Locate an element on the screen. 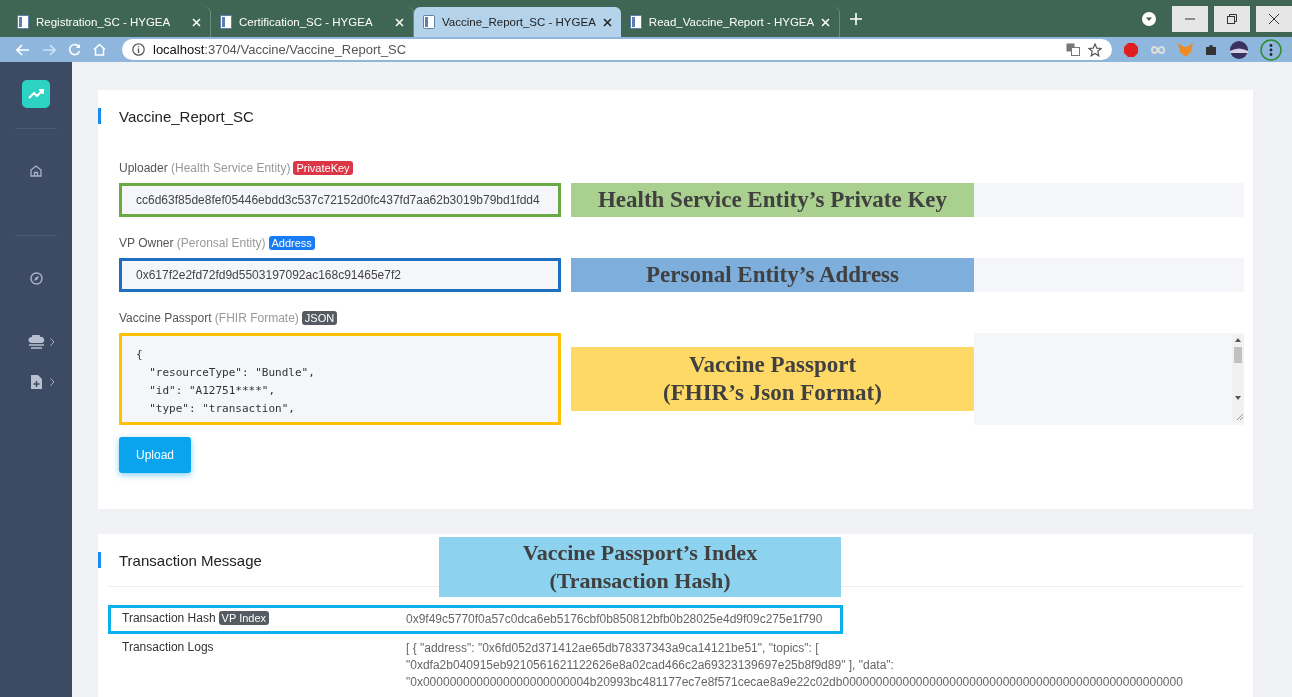 The image size is (1292, 697). field-badge: PrivateKey is located at coordinates (323, 168).